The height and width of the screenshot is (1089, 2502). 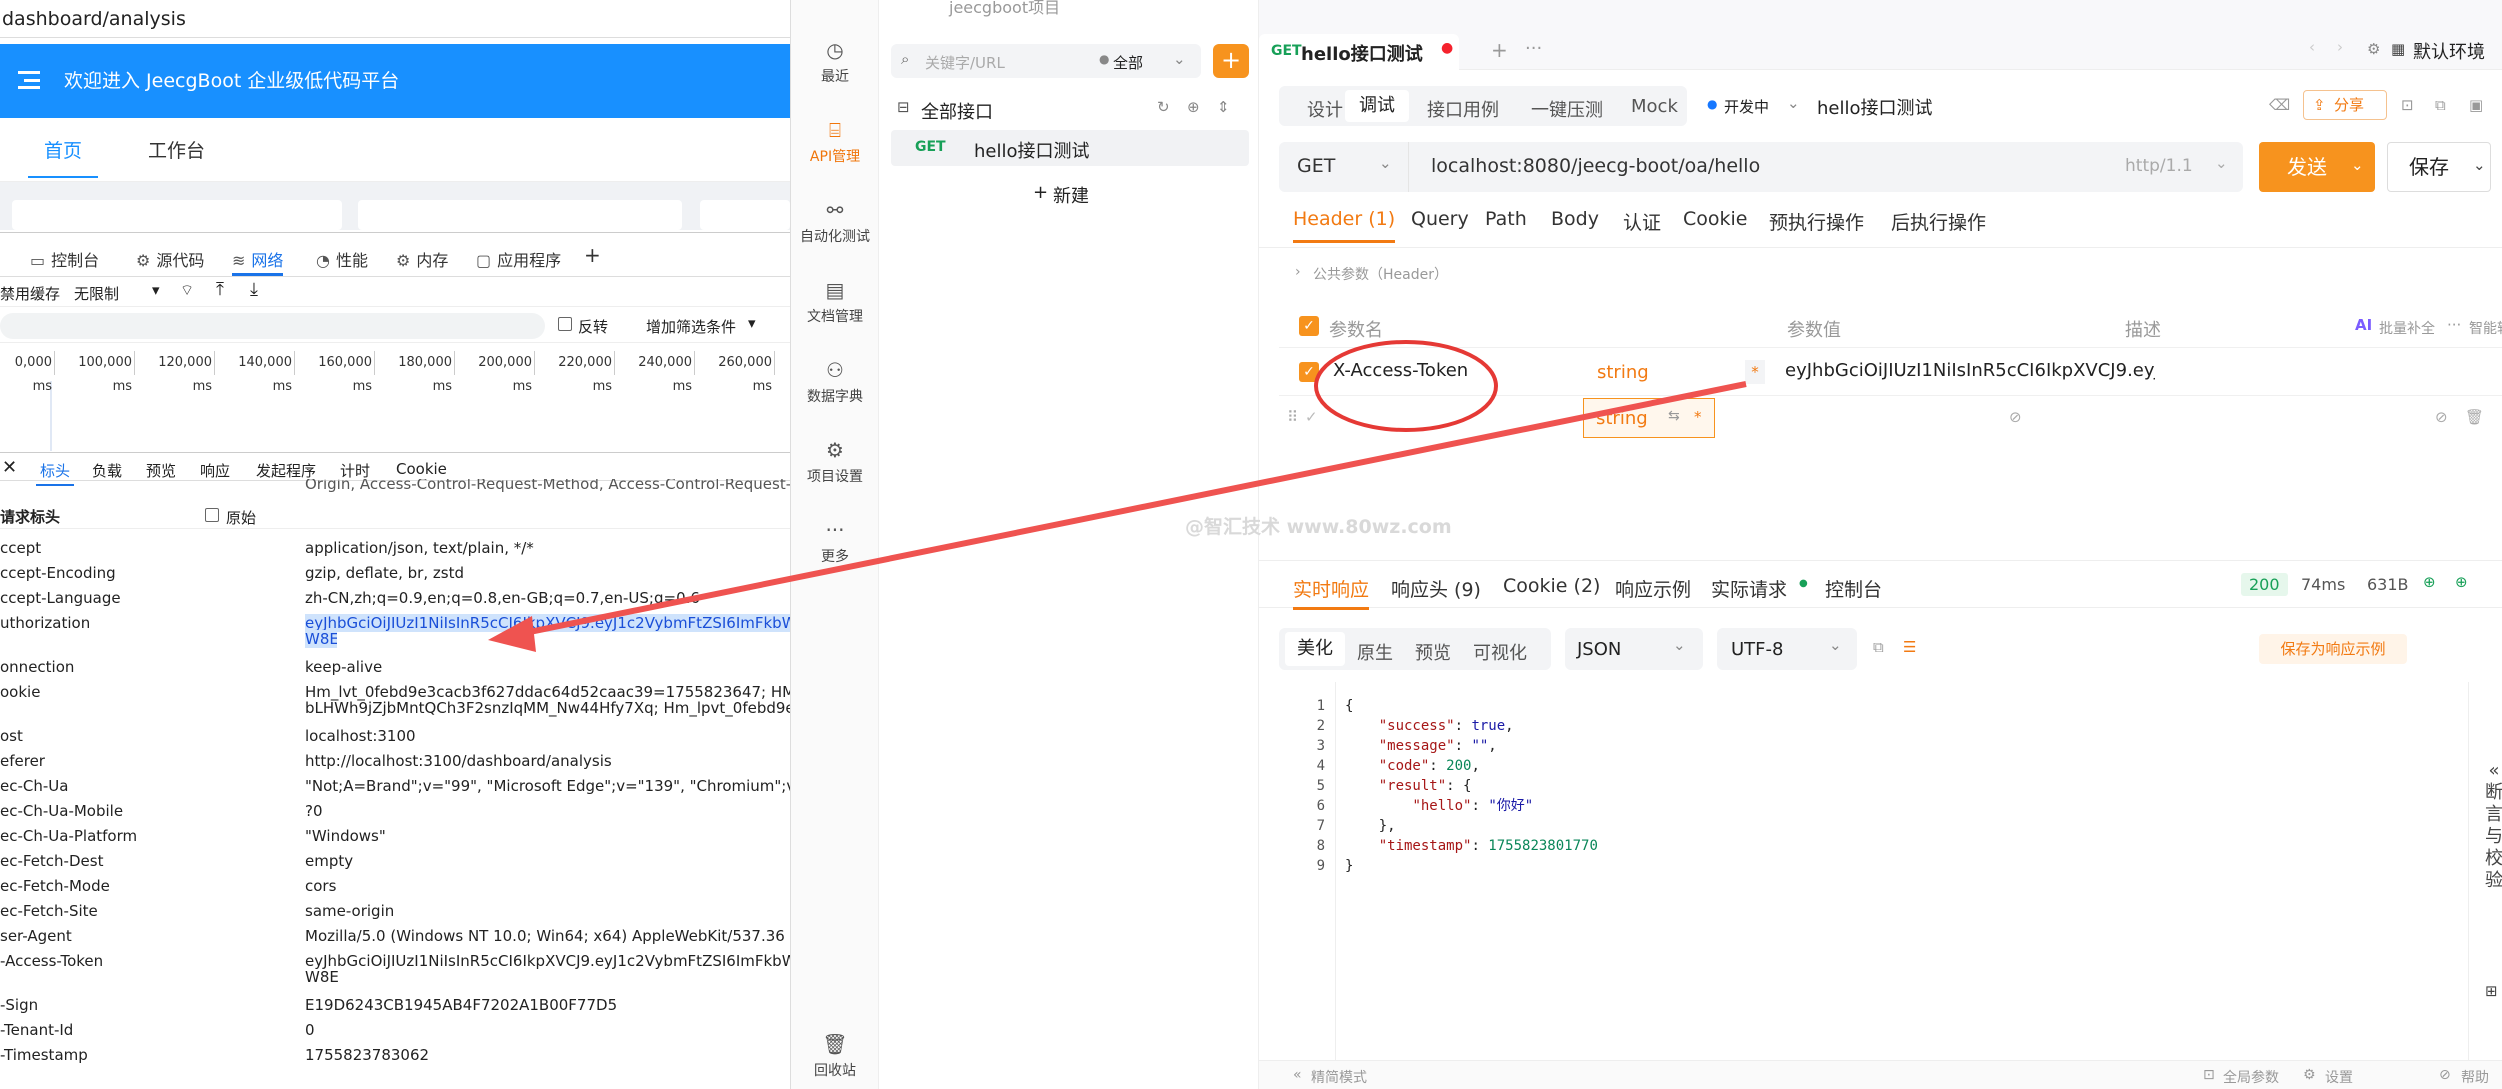 I want to click on address-bar: dashboard/analysis, so click(x=395, y=19).